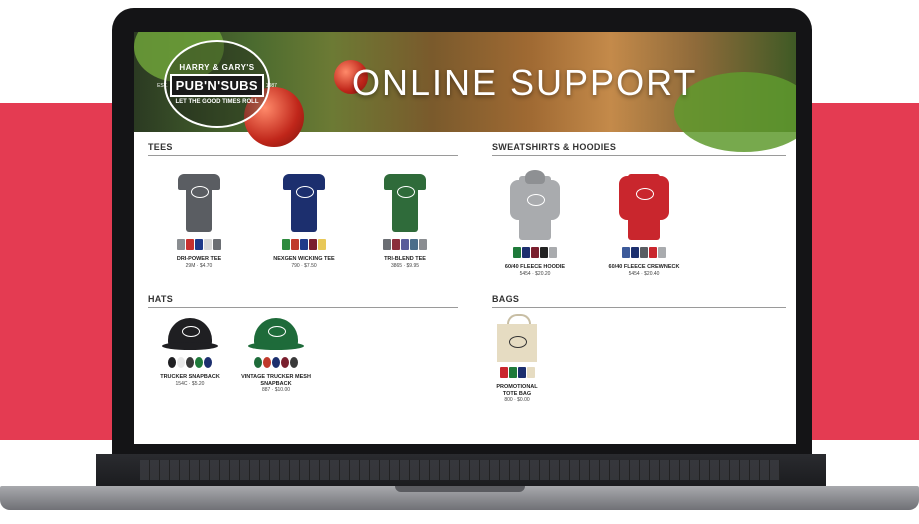  Describe the element at coordinates (271, 85) in the screenshot. I see `logo-side-right: 1987` at that location.